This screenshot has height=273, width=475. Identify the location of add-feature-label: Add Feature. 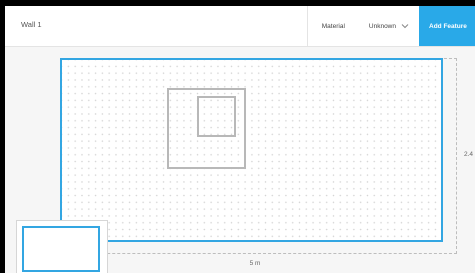
(448, 26).